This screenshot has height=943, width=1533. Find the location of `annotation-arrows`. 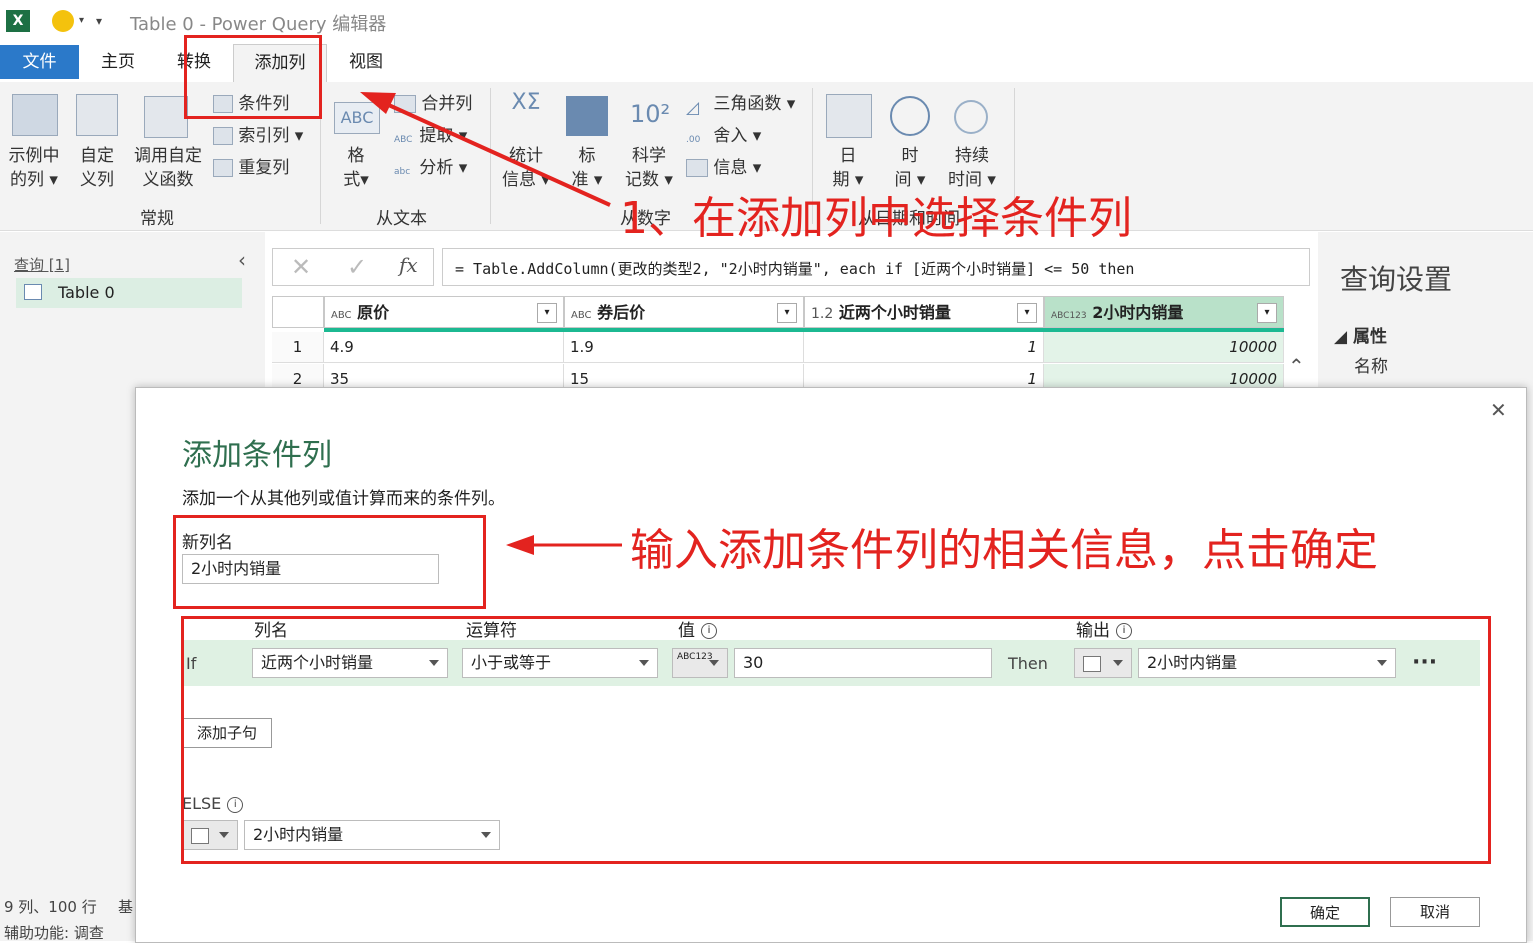

annotation-arrows is located at coordinates (491, 323).